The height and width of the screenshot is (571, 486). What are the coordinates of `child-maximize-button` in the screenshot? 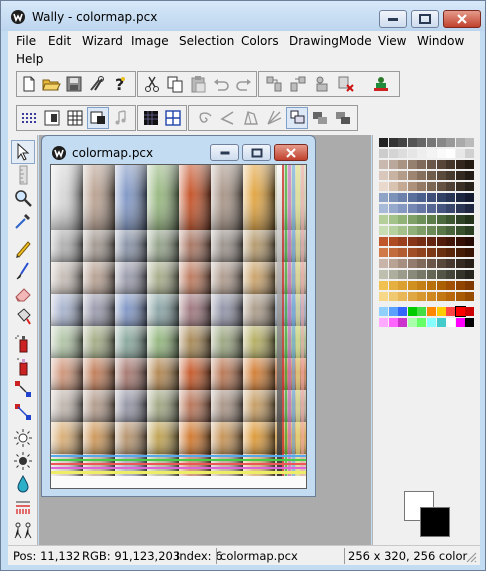 It's located at (256, 152).